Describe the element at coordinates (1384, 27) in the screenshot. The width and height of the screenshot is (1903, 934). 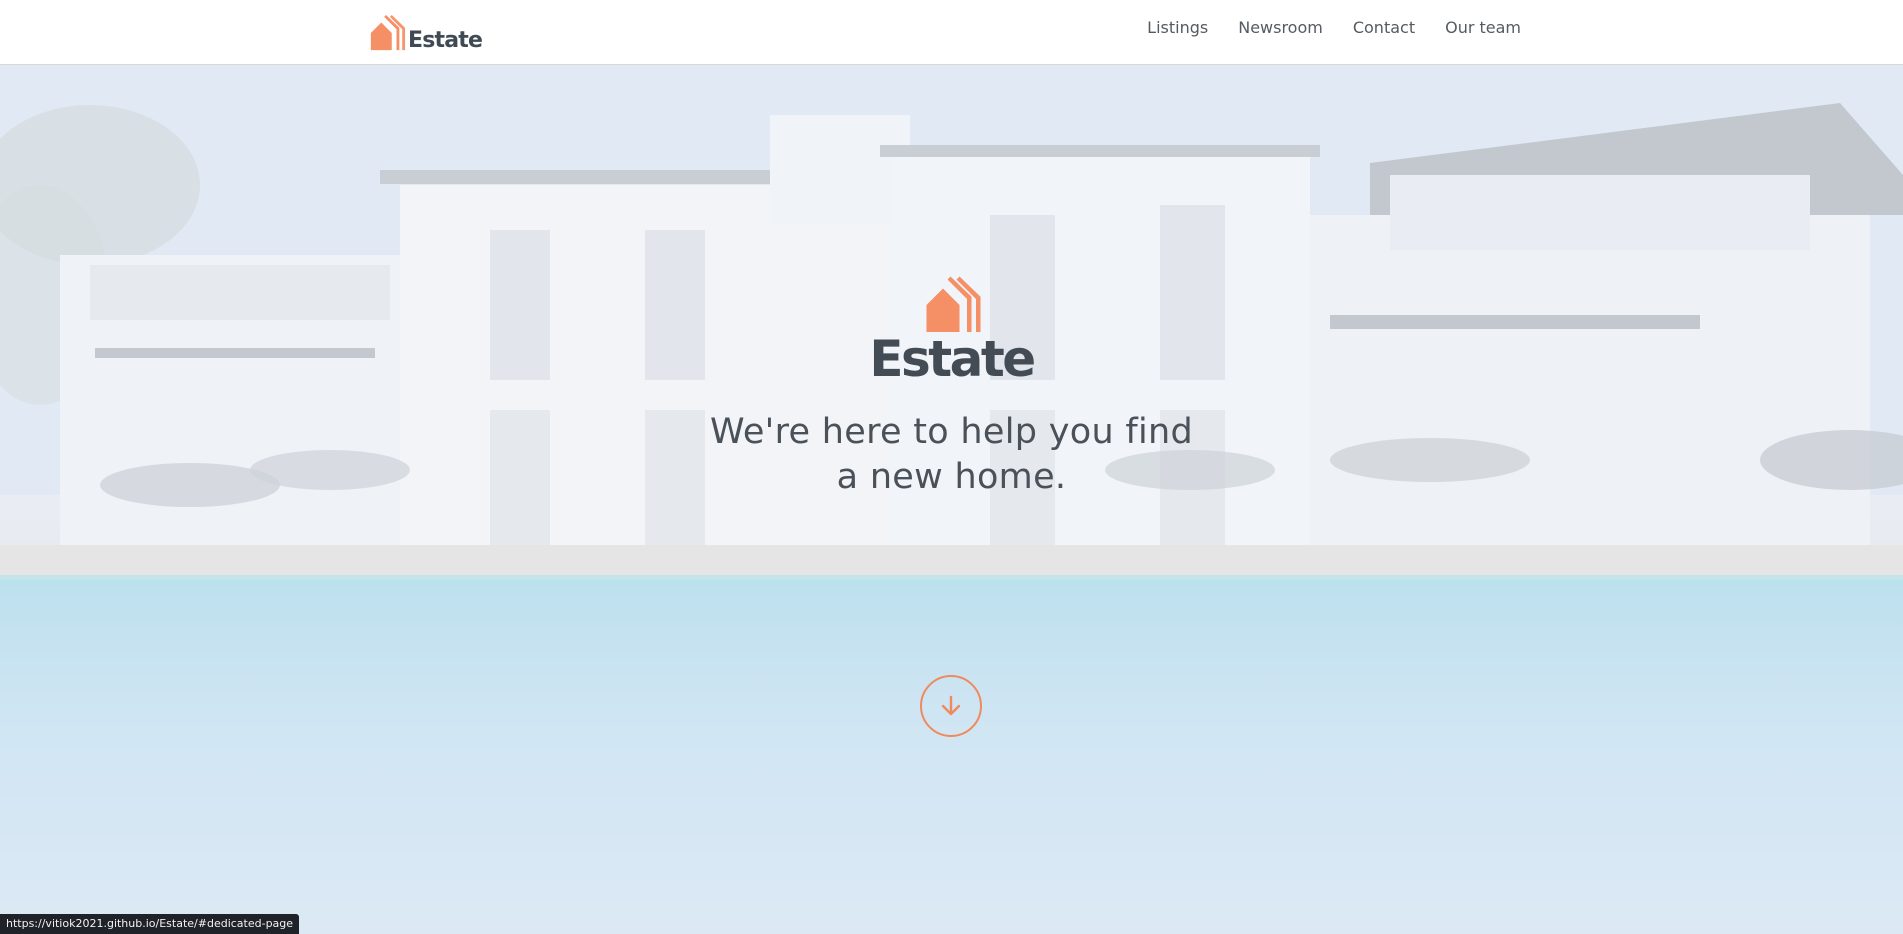
I see `nav-item-contact: Contact` at that location.